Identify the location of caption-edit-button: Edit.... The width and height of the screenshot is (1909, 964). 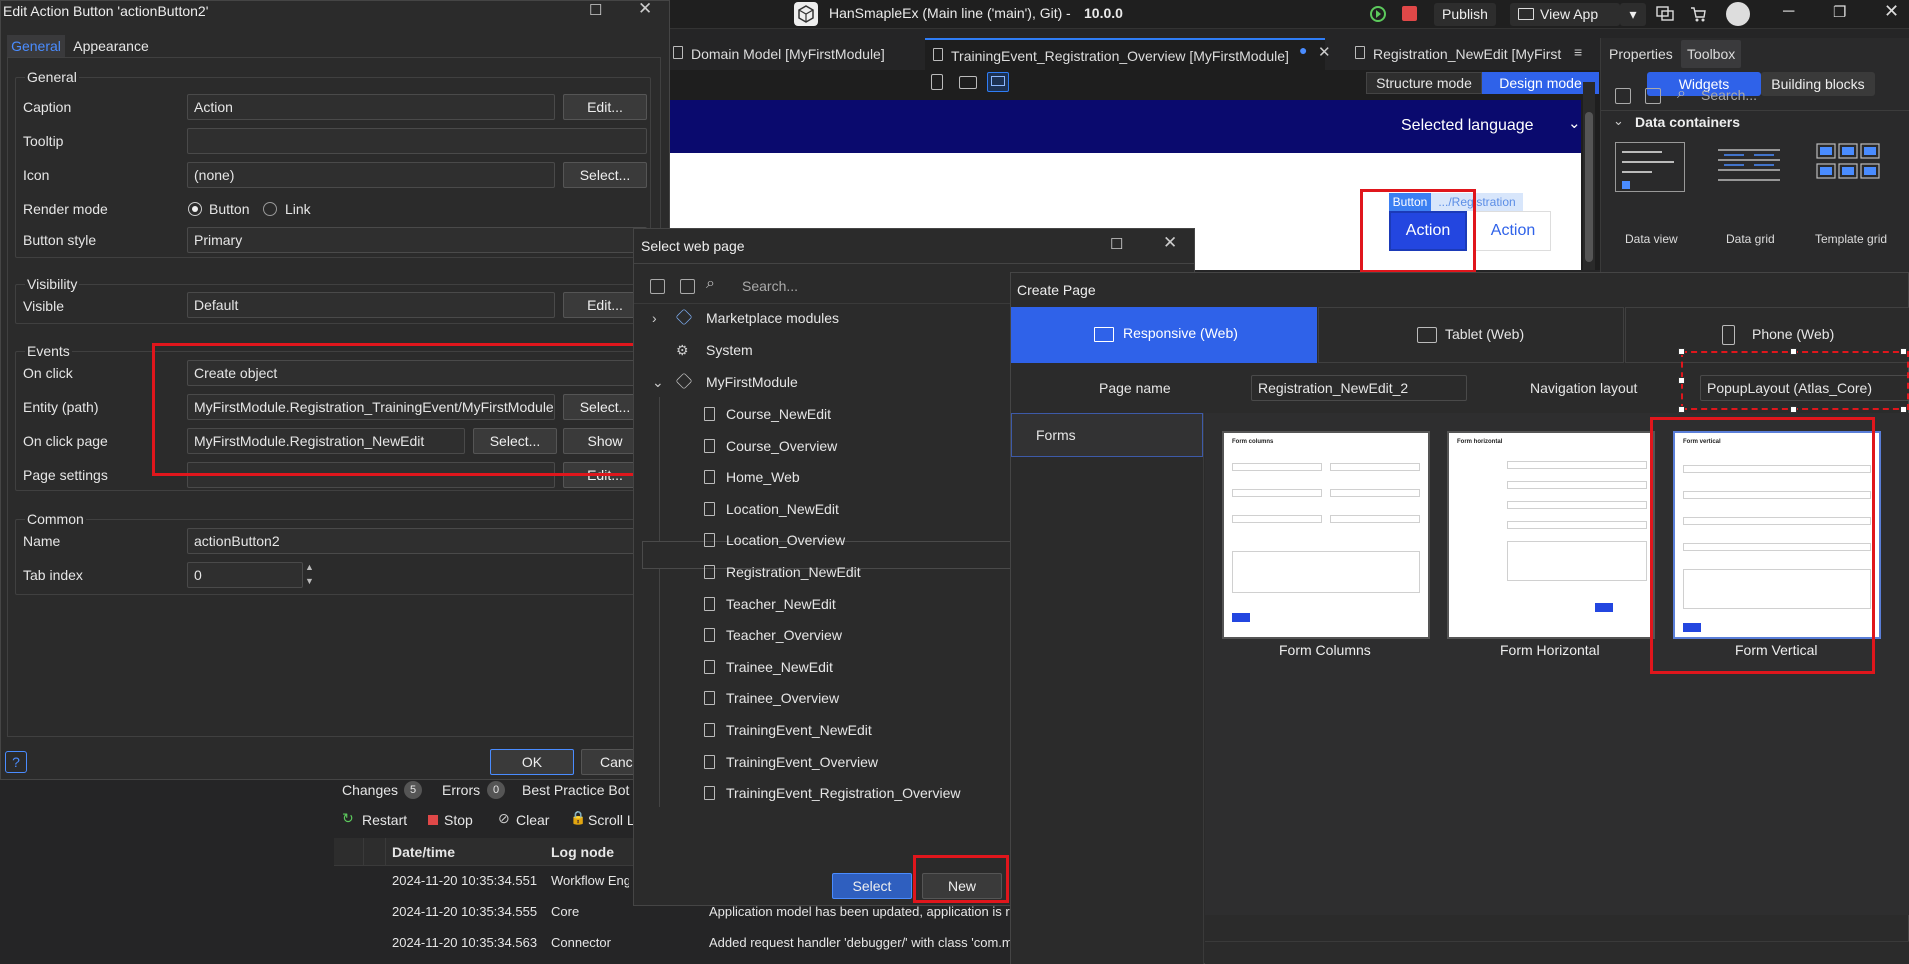
(605, 107).